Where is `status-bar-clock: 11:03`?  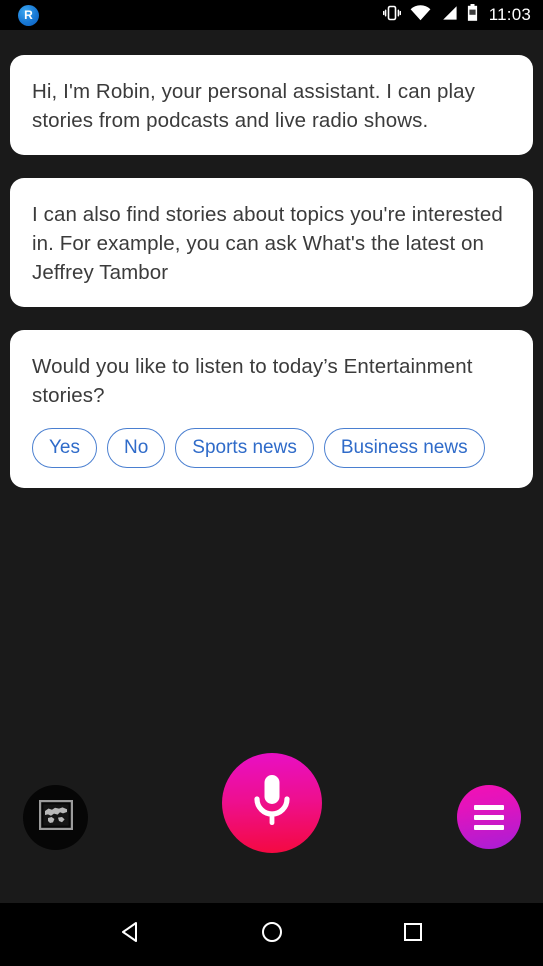
status-bar-clock: 11:03 is located at coordinates (509, 14).